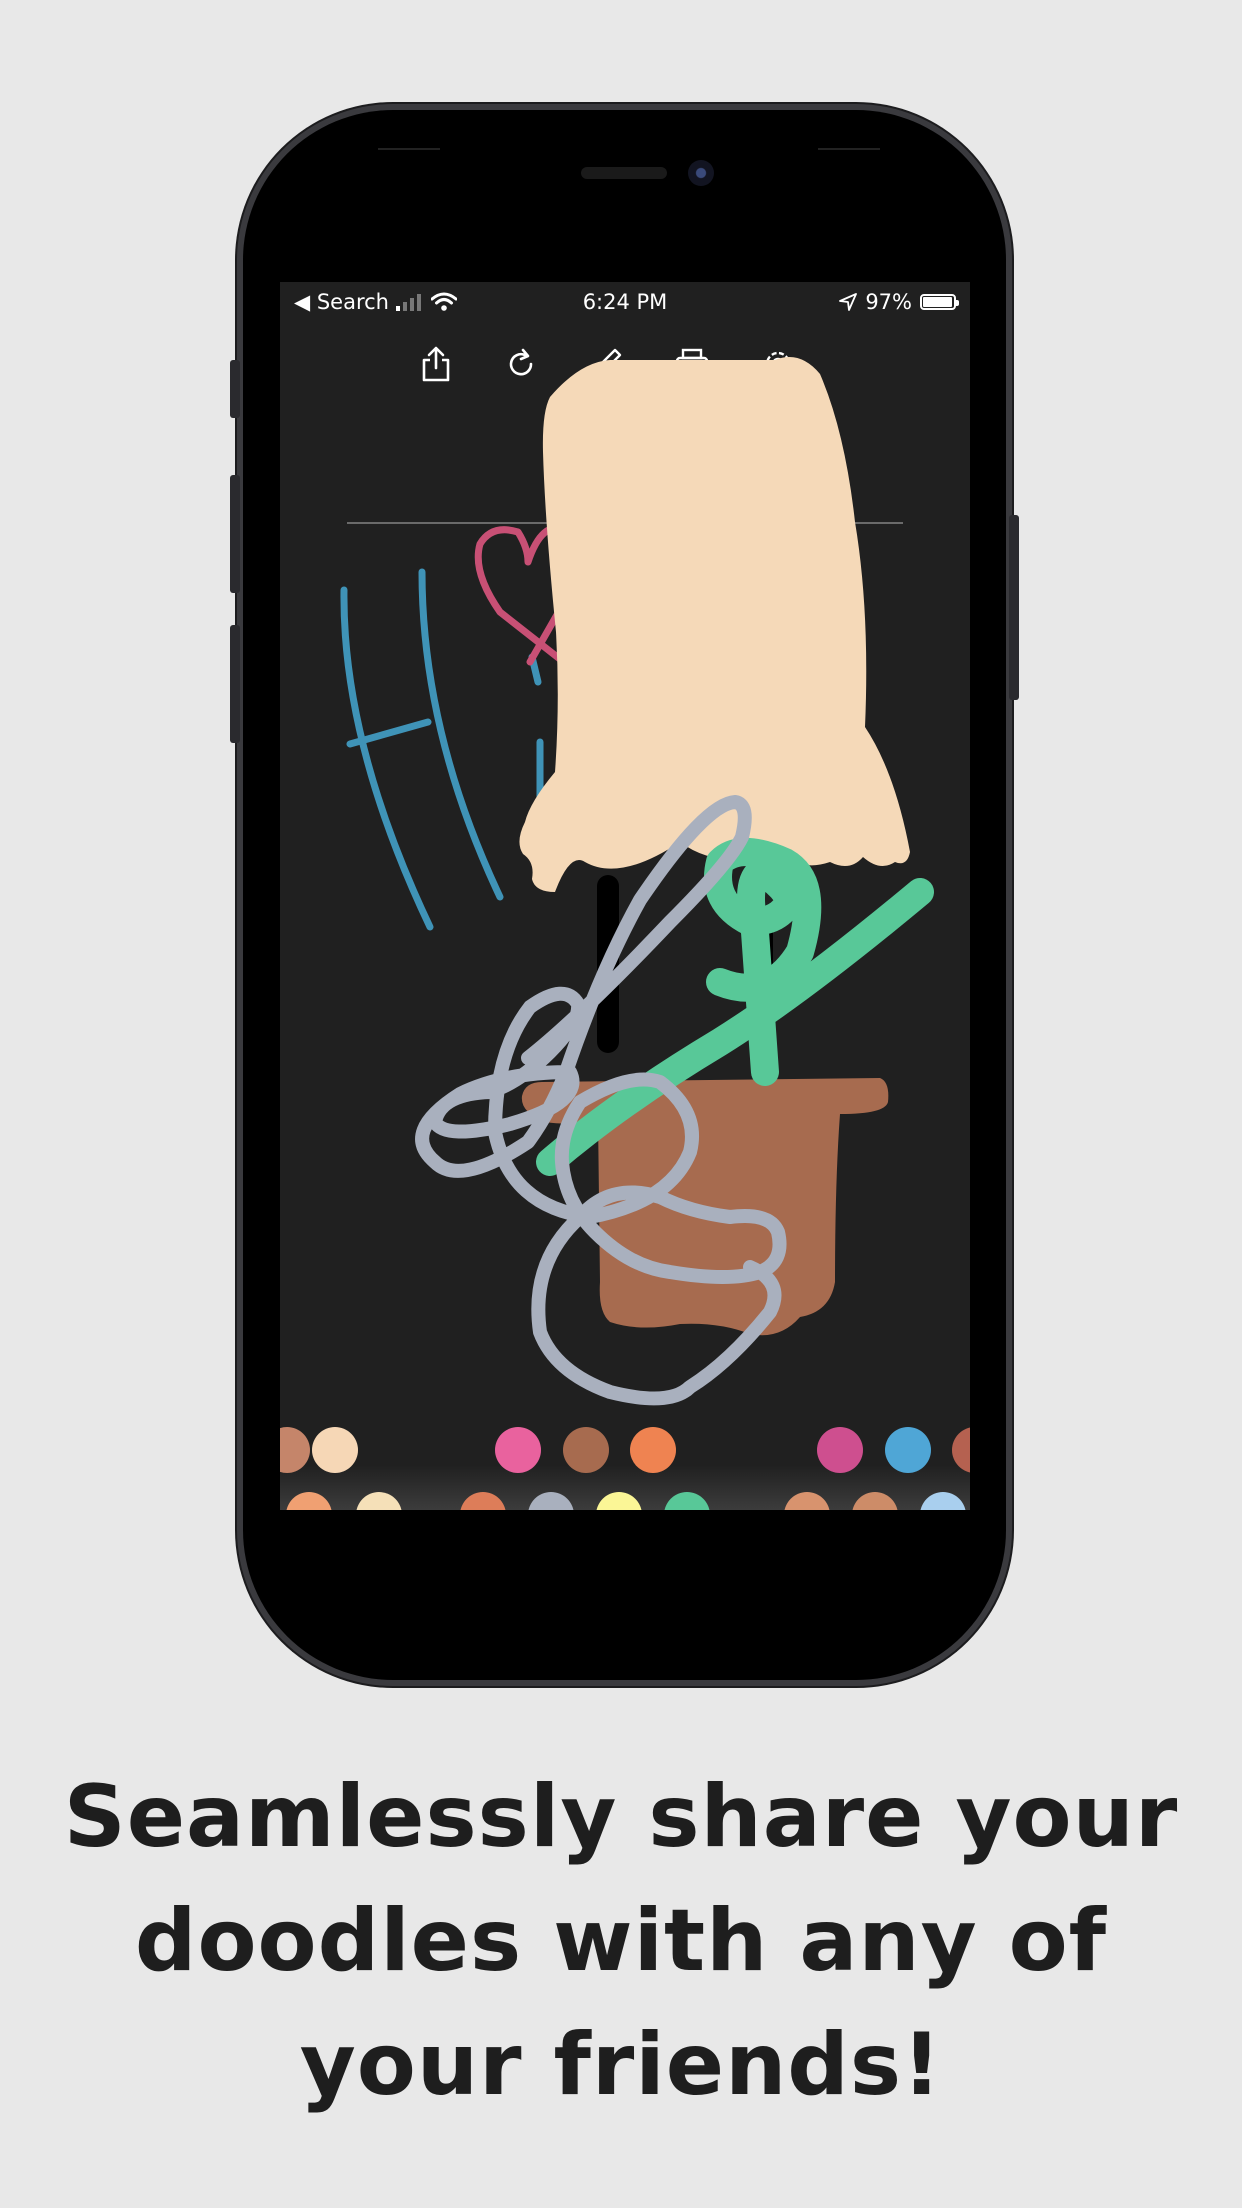 Image resolution: width=1242 pixels, height=2208 pixels. I want to click on power-button, so click(1014, 607).